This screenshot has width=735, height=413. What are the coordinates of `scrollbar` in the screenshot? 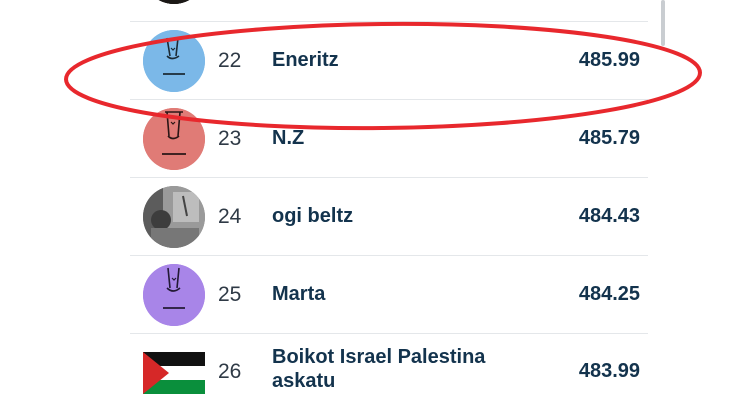 It's located at (663, 23).